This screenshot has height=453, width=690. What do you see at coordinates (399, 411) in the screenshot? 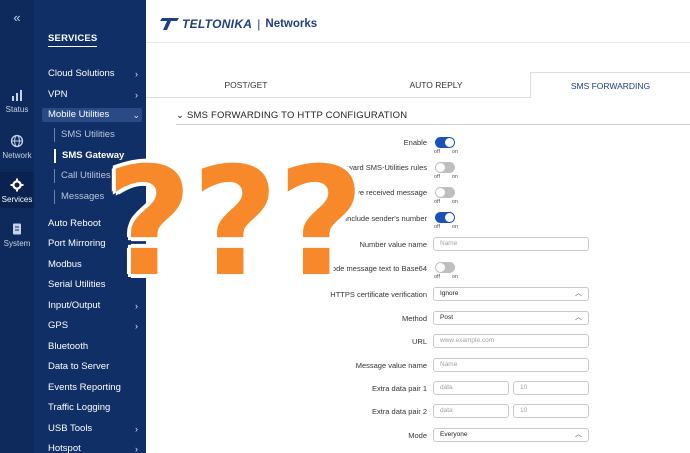
I see `extra2-label: Extra data pair 2` at bounding box center [399, 411].